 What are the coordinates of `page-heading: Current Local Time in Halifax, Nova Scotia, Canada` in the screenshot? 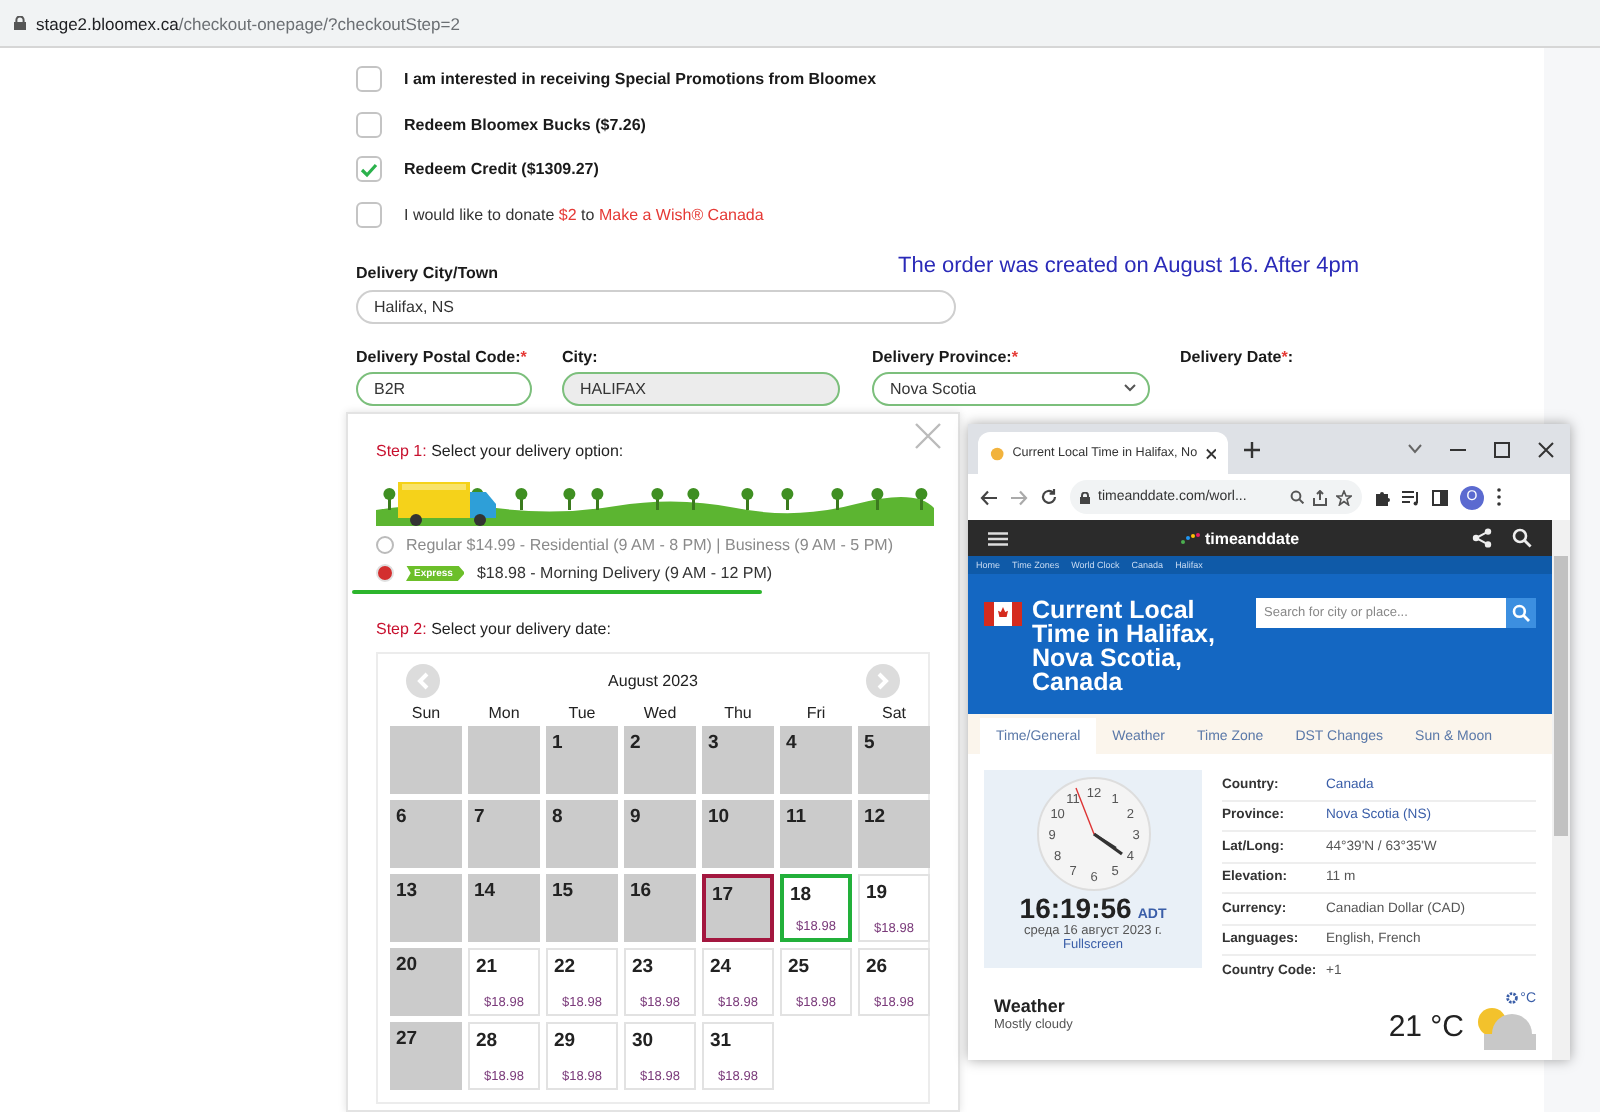 It's located at (1124, 649).